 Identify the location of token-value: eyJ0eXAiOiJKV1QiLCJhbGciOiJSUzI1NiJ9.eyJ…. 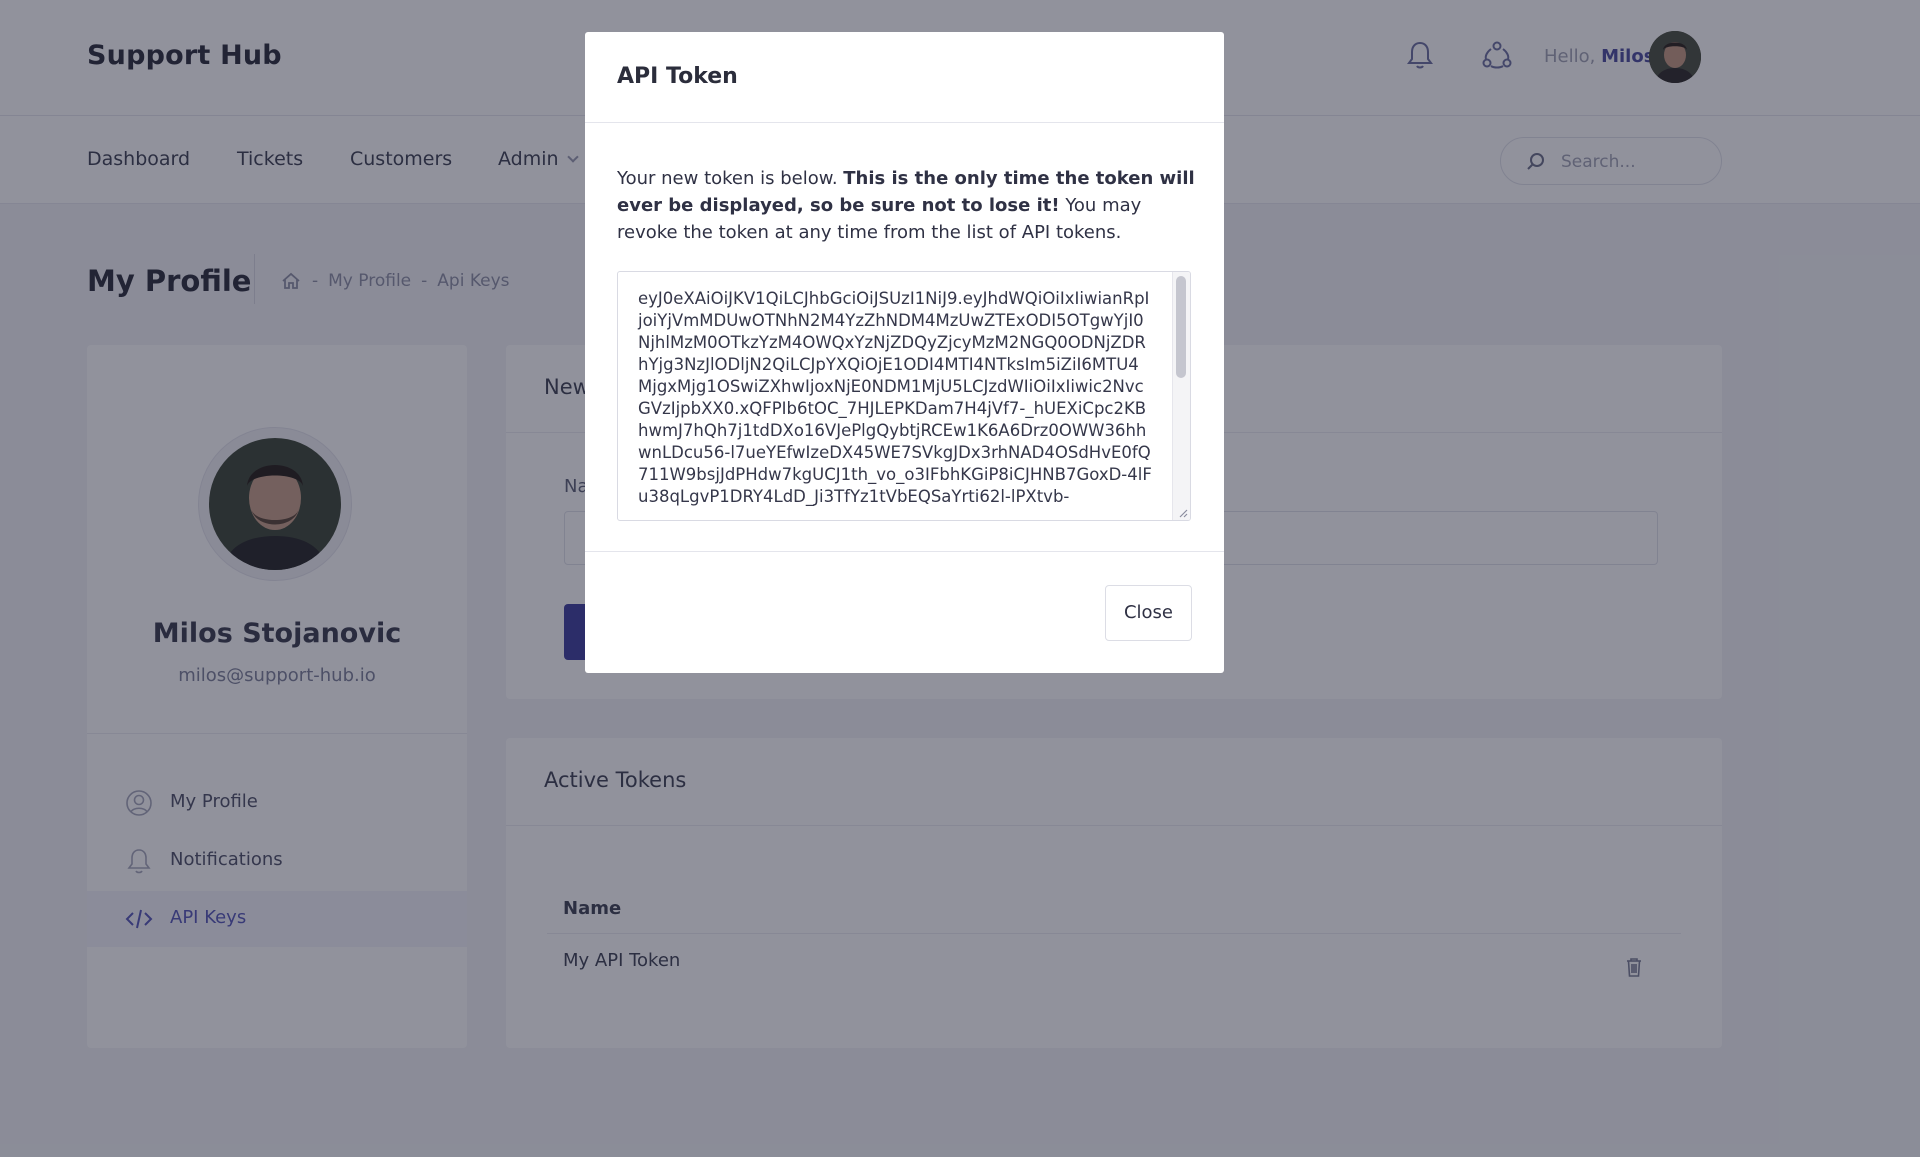
(895, 397).